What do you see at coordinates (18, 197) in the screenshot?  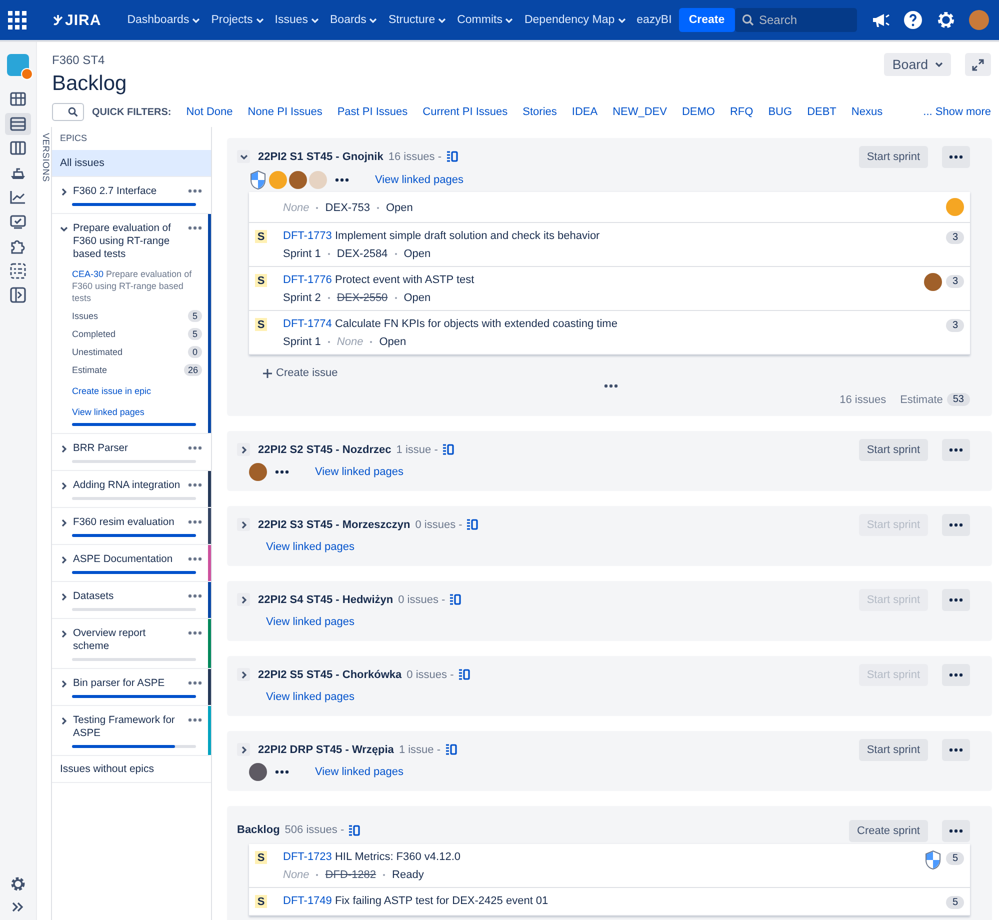 I see `chart-icon` at bounding box center [18, 197].